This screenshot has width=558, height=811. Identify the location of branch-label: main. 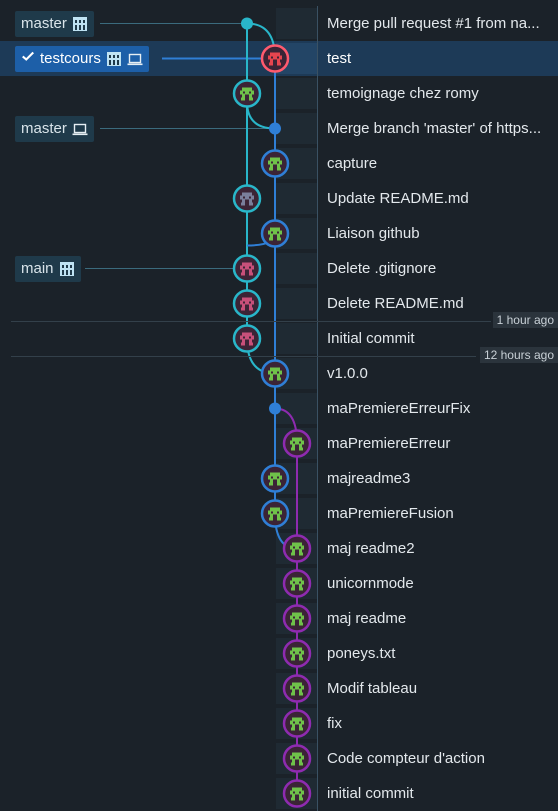
(48, 268).